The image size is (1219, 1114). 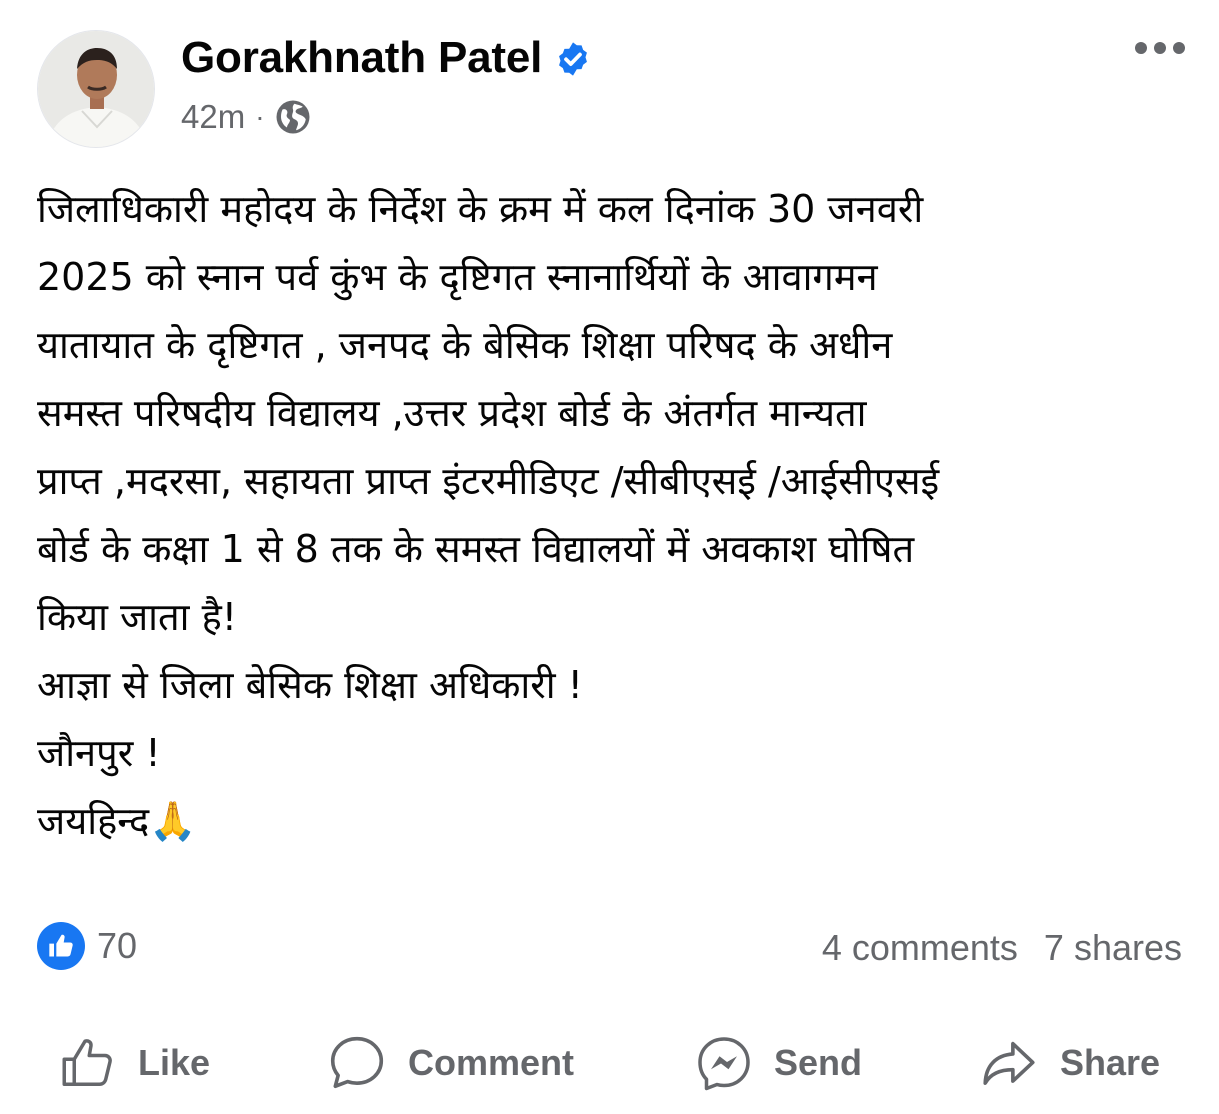 I want to click on comment-bubble-icon, so click(x=357, y=1062).